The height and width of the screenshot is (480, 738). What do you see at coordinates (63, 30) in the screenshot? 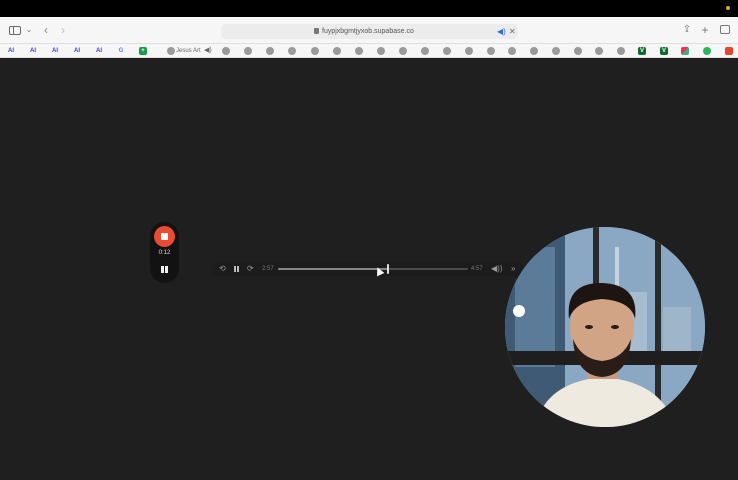
I see `forward-button: ›` at bounding box center [63, 30].